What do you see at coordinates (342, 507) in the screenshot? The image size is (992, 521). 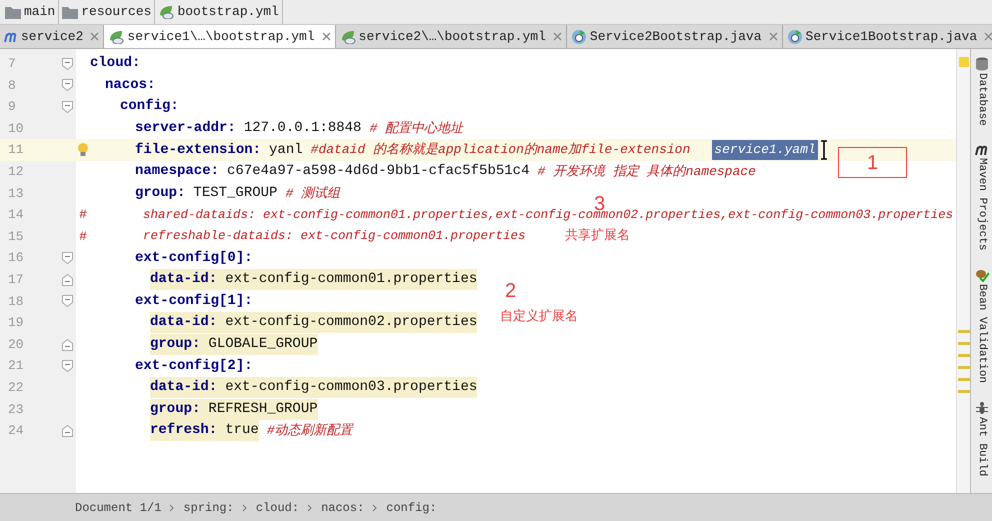 I see `path-segment: nacos:` at bounding box center [342, 507].